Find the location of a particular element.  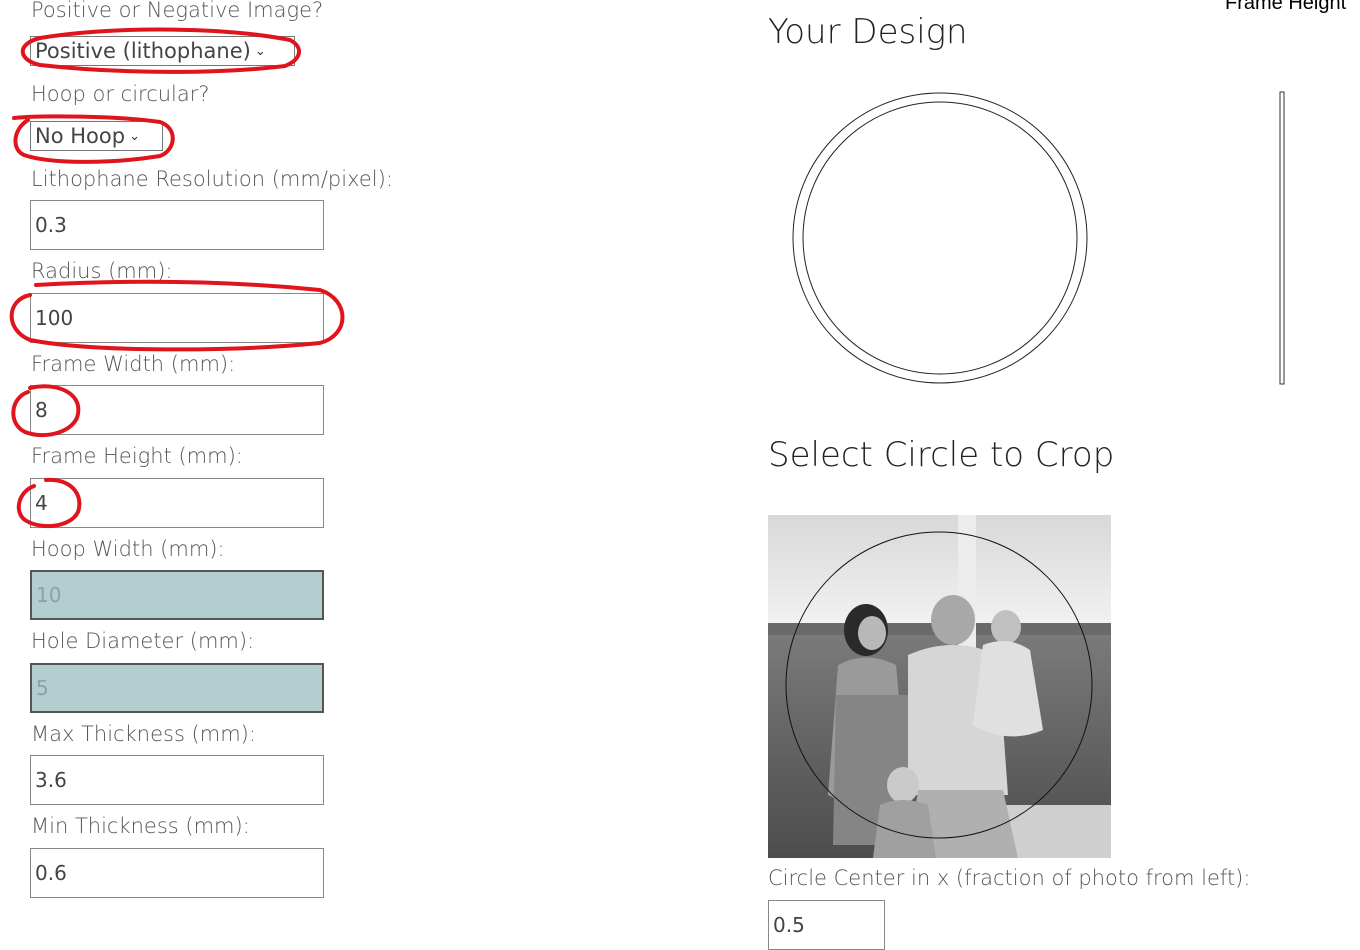

inner-frame-circle is located at coordinates (940, 238).